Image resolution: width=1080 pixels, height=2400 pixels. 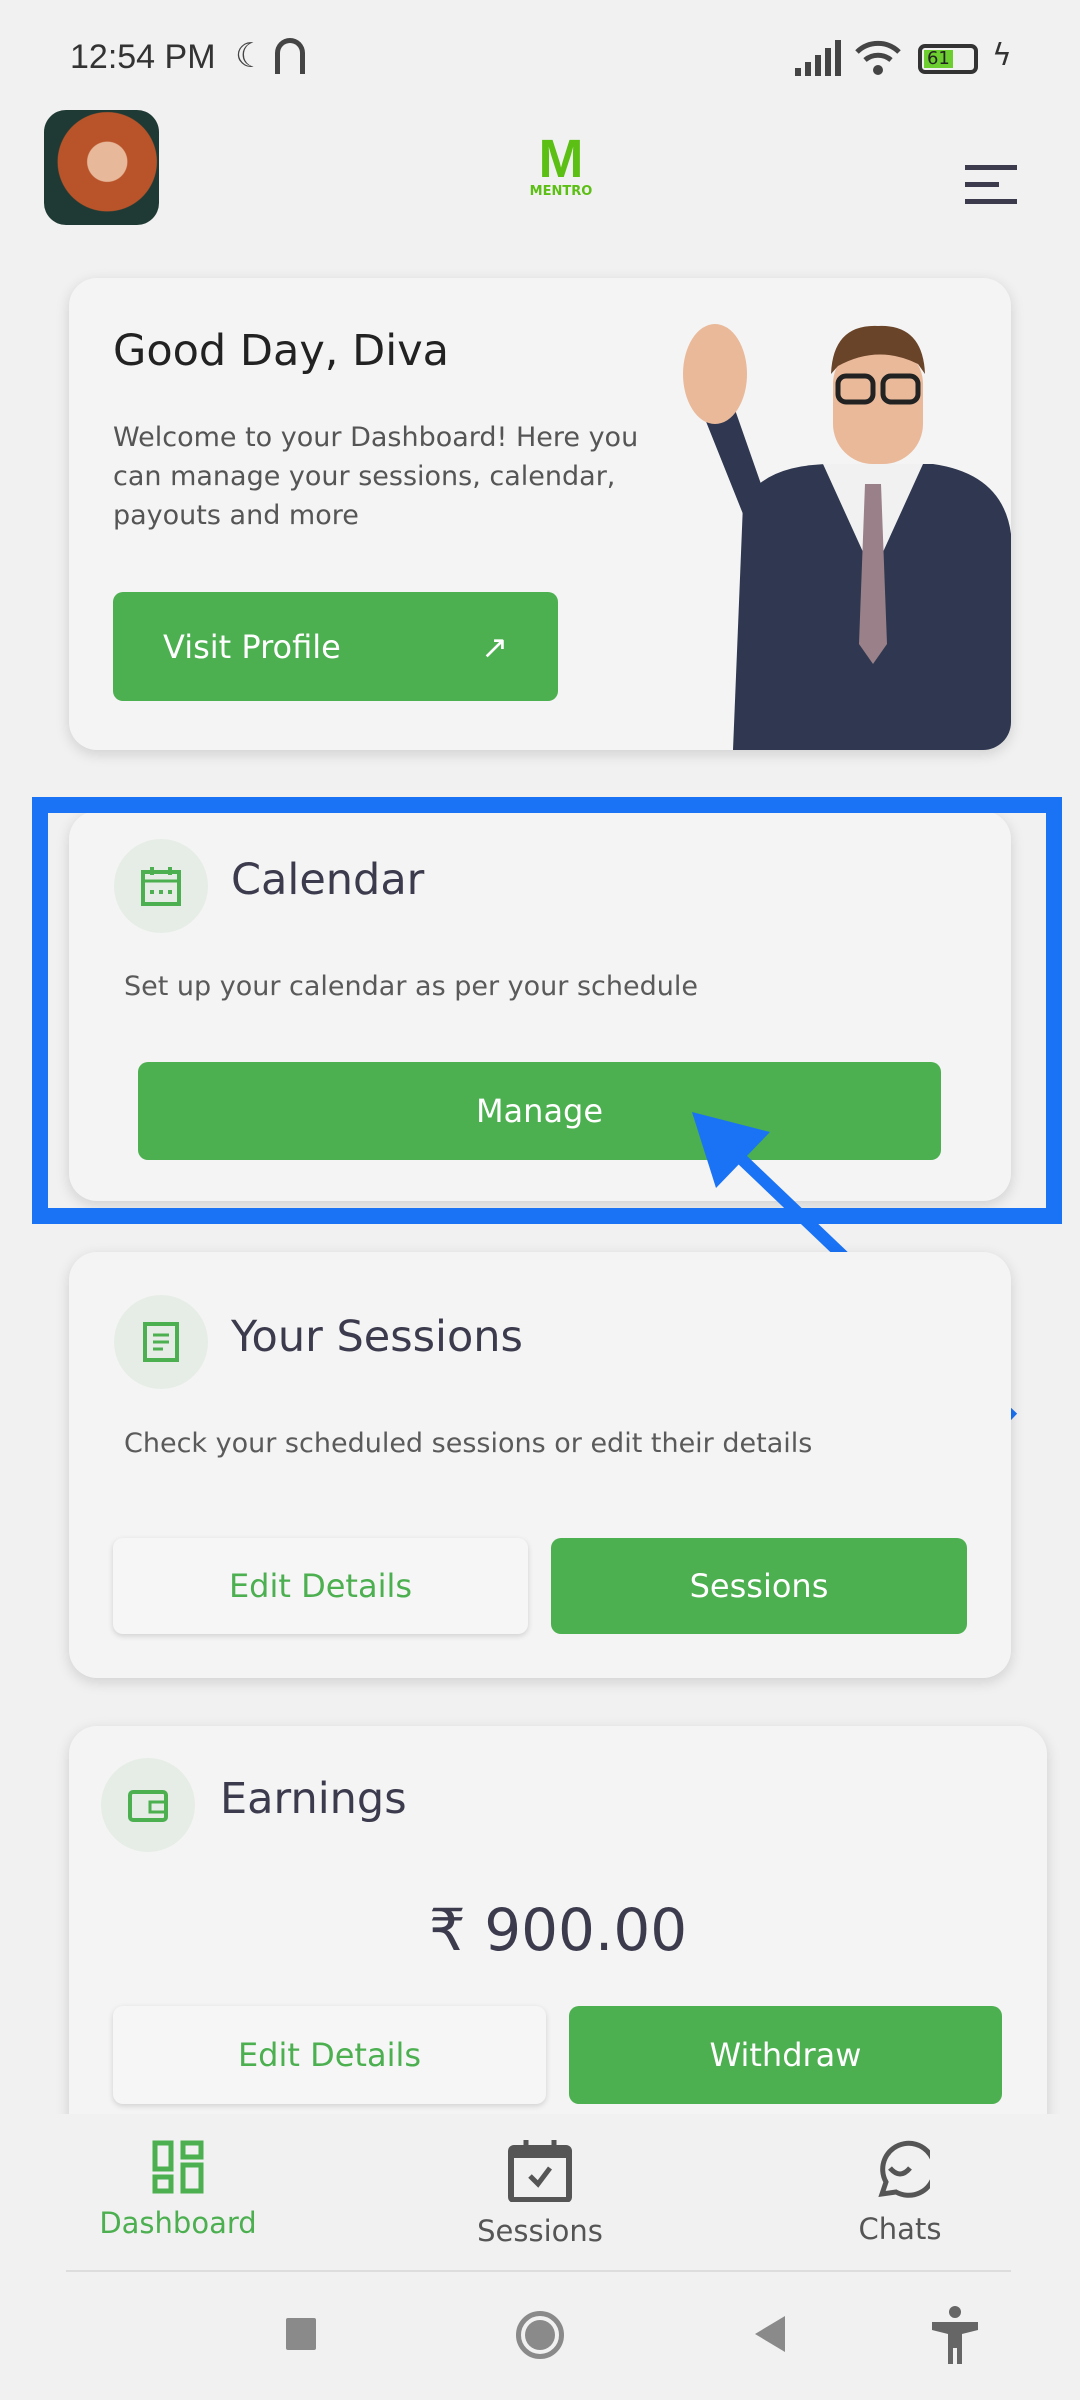 I want to click on nav-dashboard: Dashboard, so click(x=178, y=2190).